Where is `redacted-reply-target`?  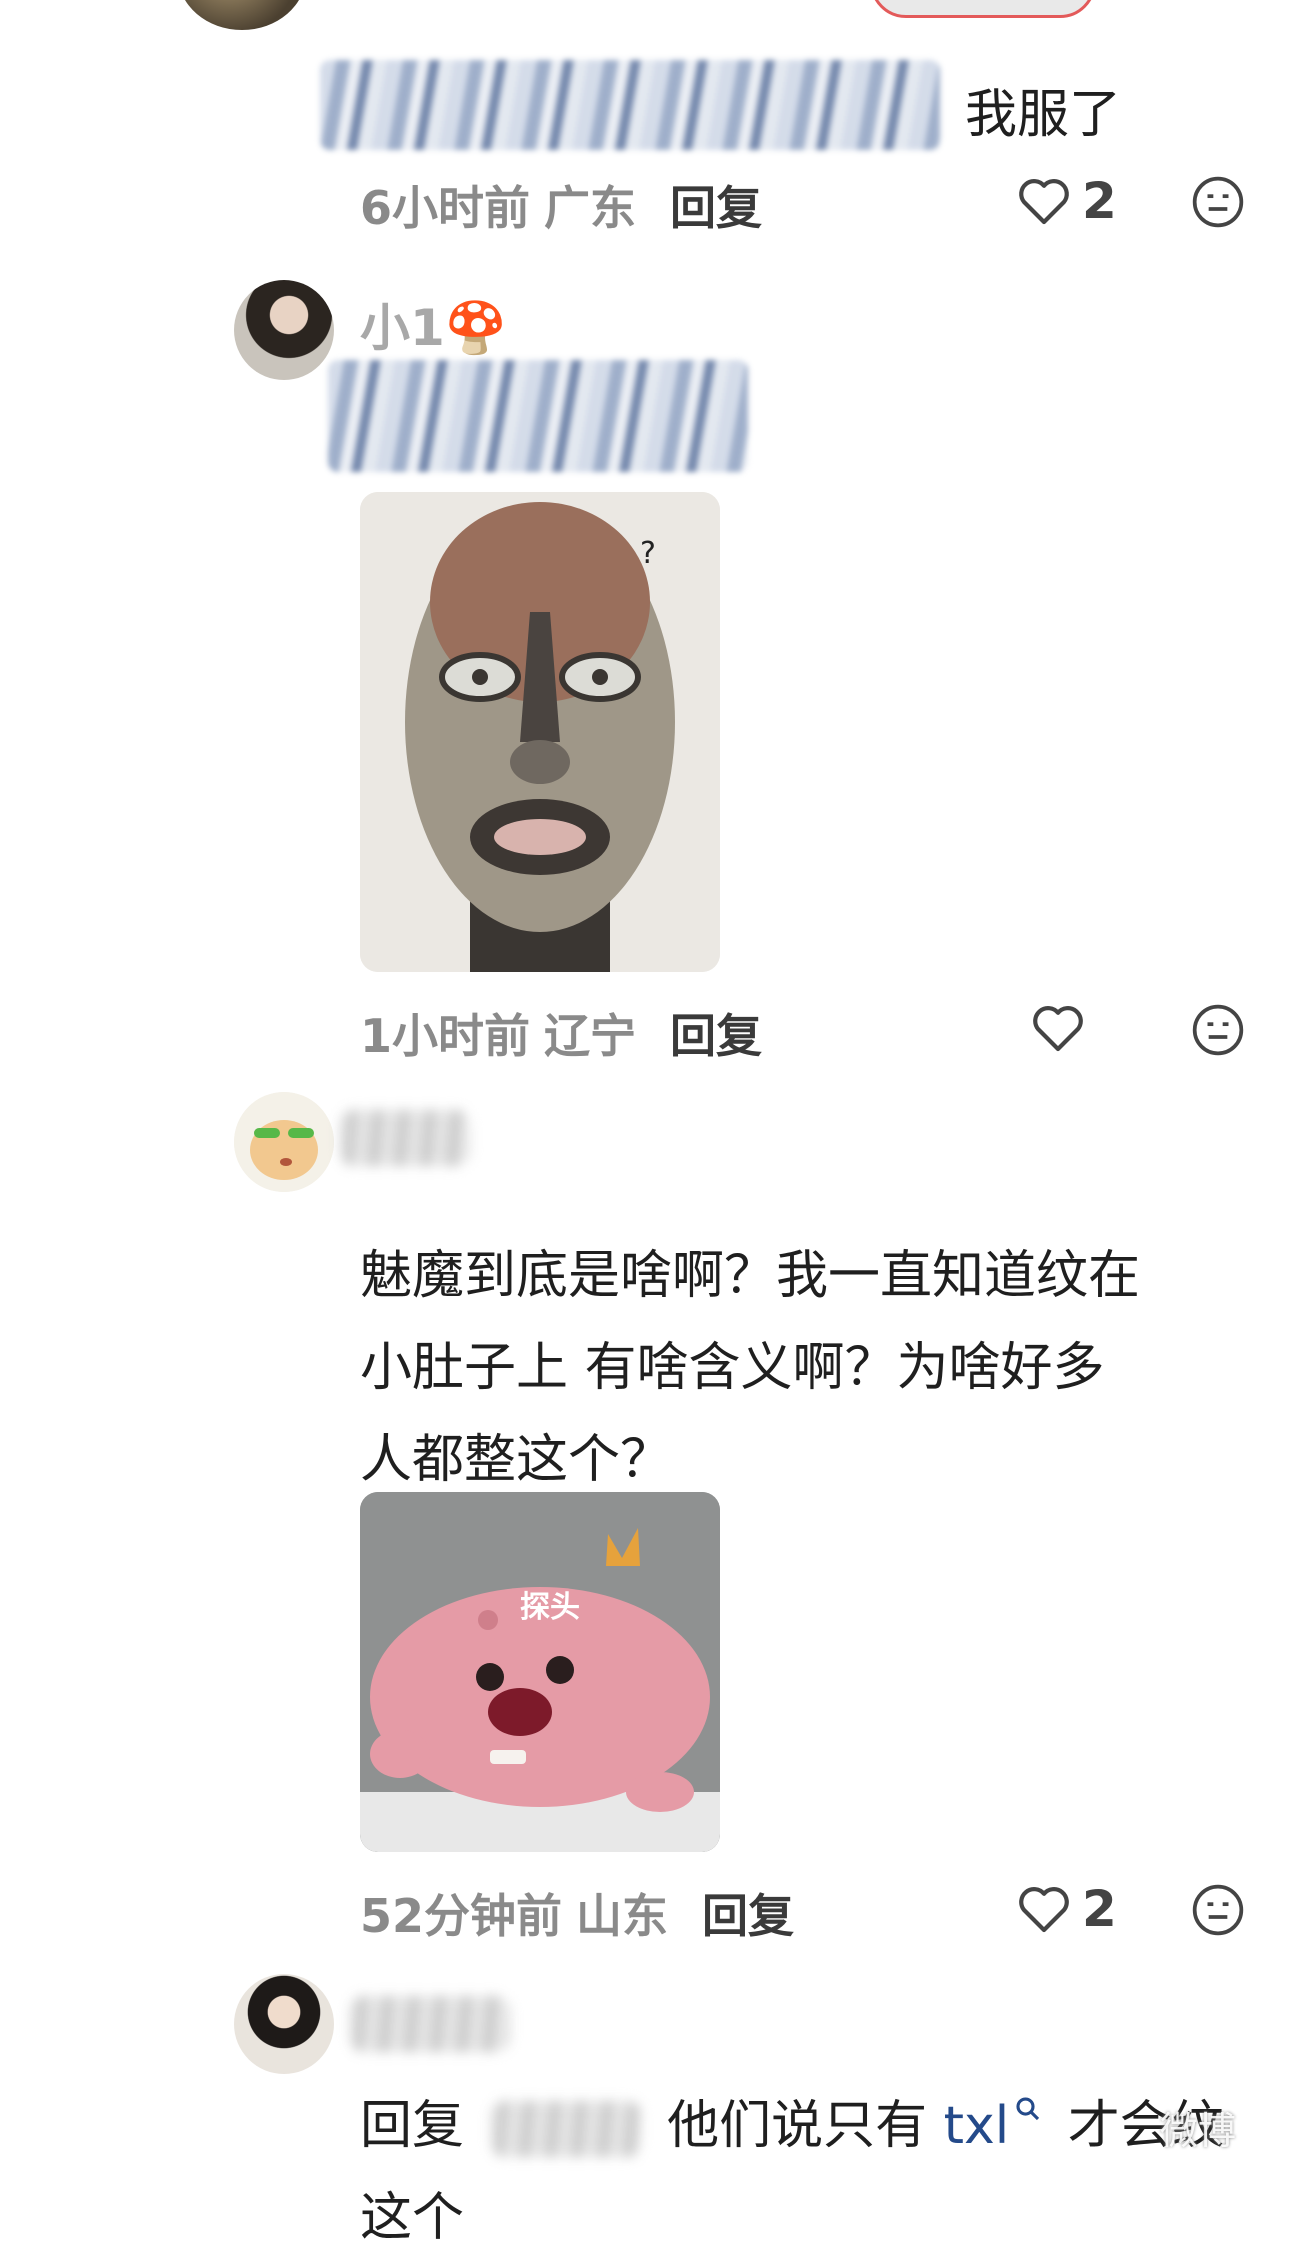
redacted-reply-target is located at coordinates (565, 2129).